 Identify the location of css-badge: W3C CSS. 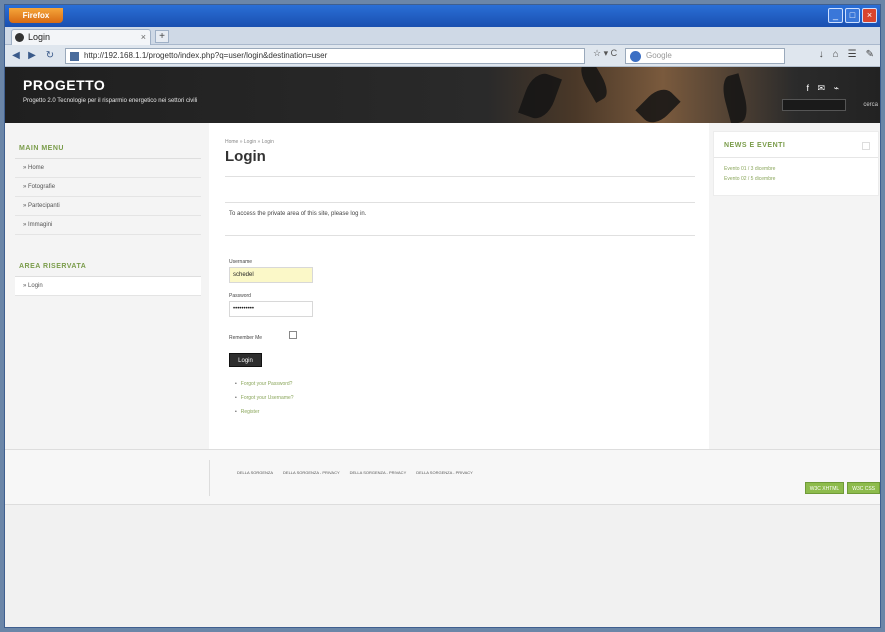
(863, 488).